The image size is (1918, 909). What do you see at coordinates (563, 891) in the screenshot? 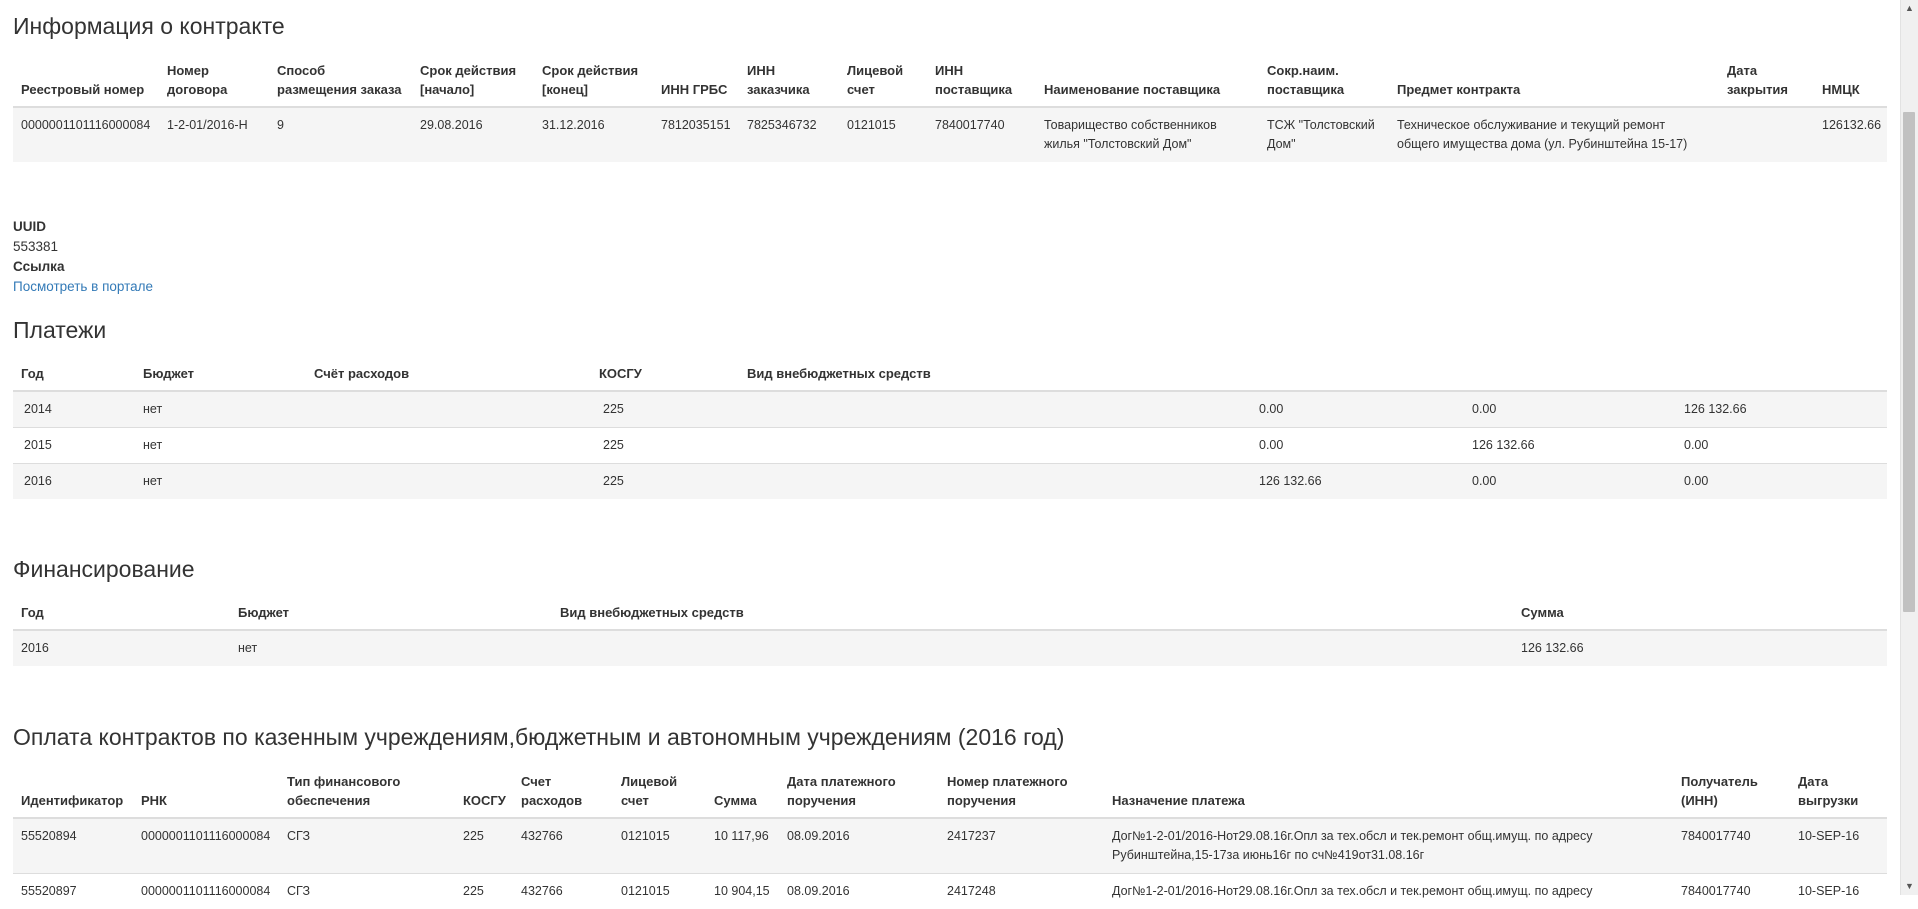
I see `cp-cell: 432766` at bounding box center [563, 891].